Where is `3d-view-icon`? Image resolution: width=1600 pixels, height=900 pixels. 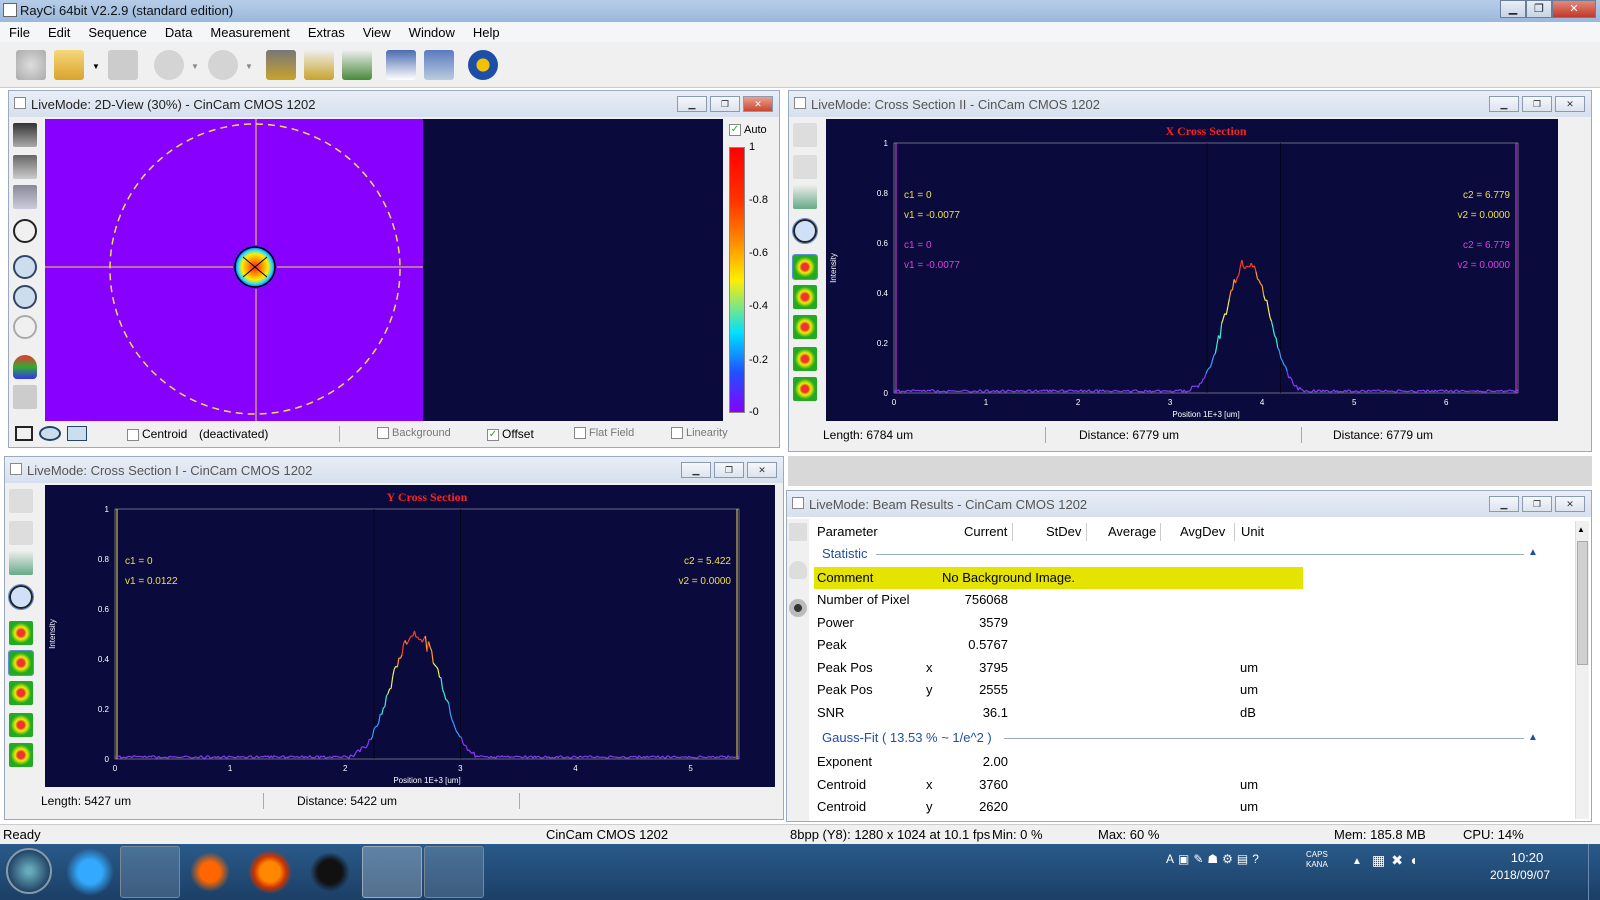
3d-view-icon is located at coordinates (25, 367).